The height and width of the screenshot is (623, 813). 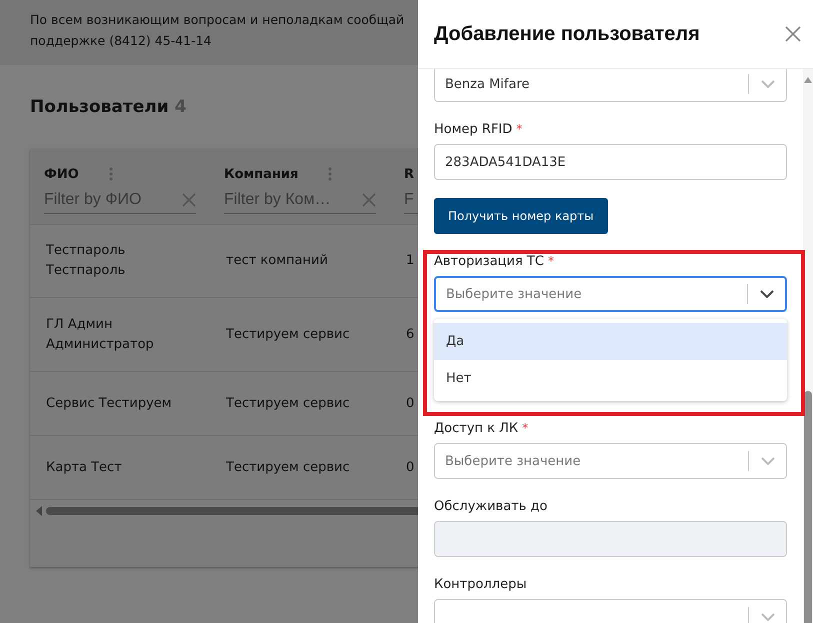 What do you see at coordinates (86, 260) in the screenshot?
I see `table-cell: Тестпароль Тестпароль` at bounding box center [86, 260].